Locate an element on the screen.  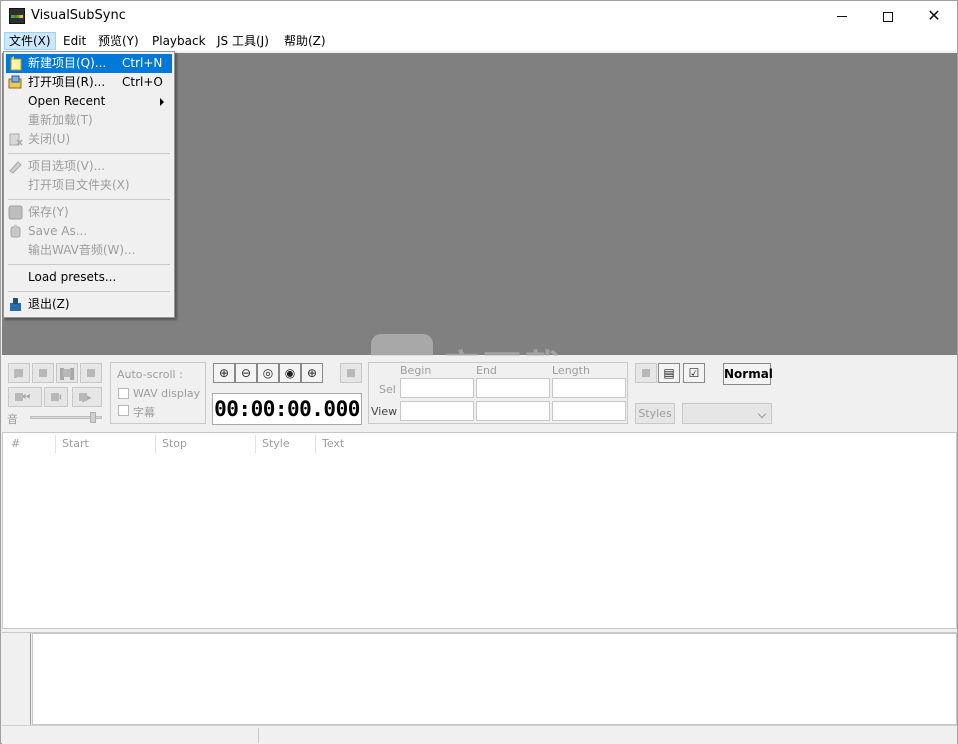
zoom-all-icon: ◉ is located at coordinates (290, 373).